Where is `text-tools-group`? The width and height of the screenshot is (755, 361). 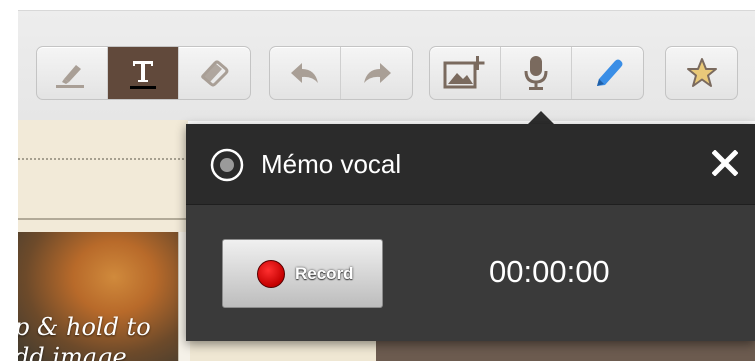
text-tools-group is located at coordinates (143, 73).